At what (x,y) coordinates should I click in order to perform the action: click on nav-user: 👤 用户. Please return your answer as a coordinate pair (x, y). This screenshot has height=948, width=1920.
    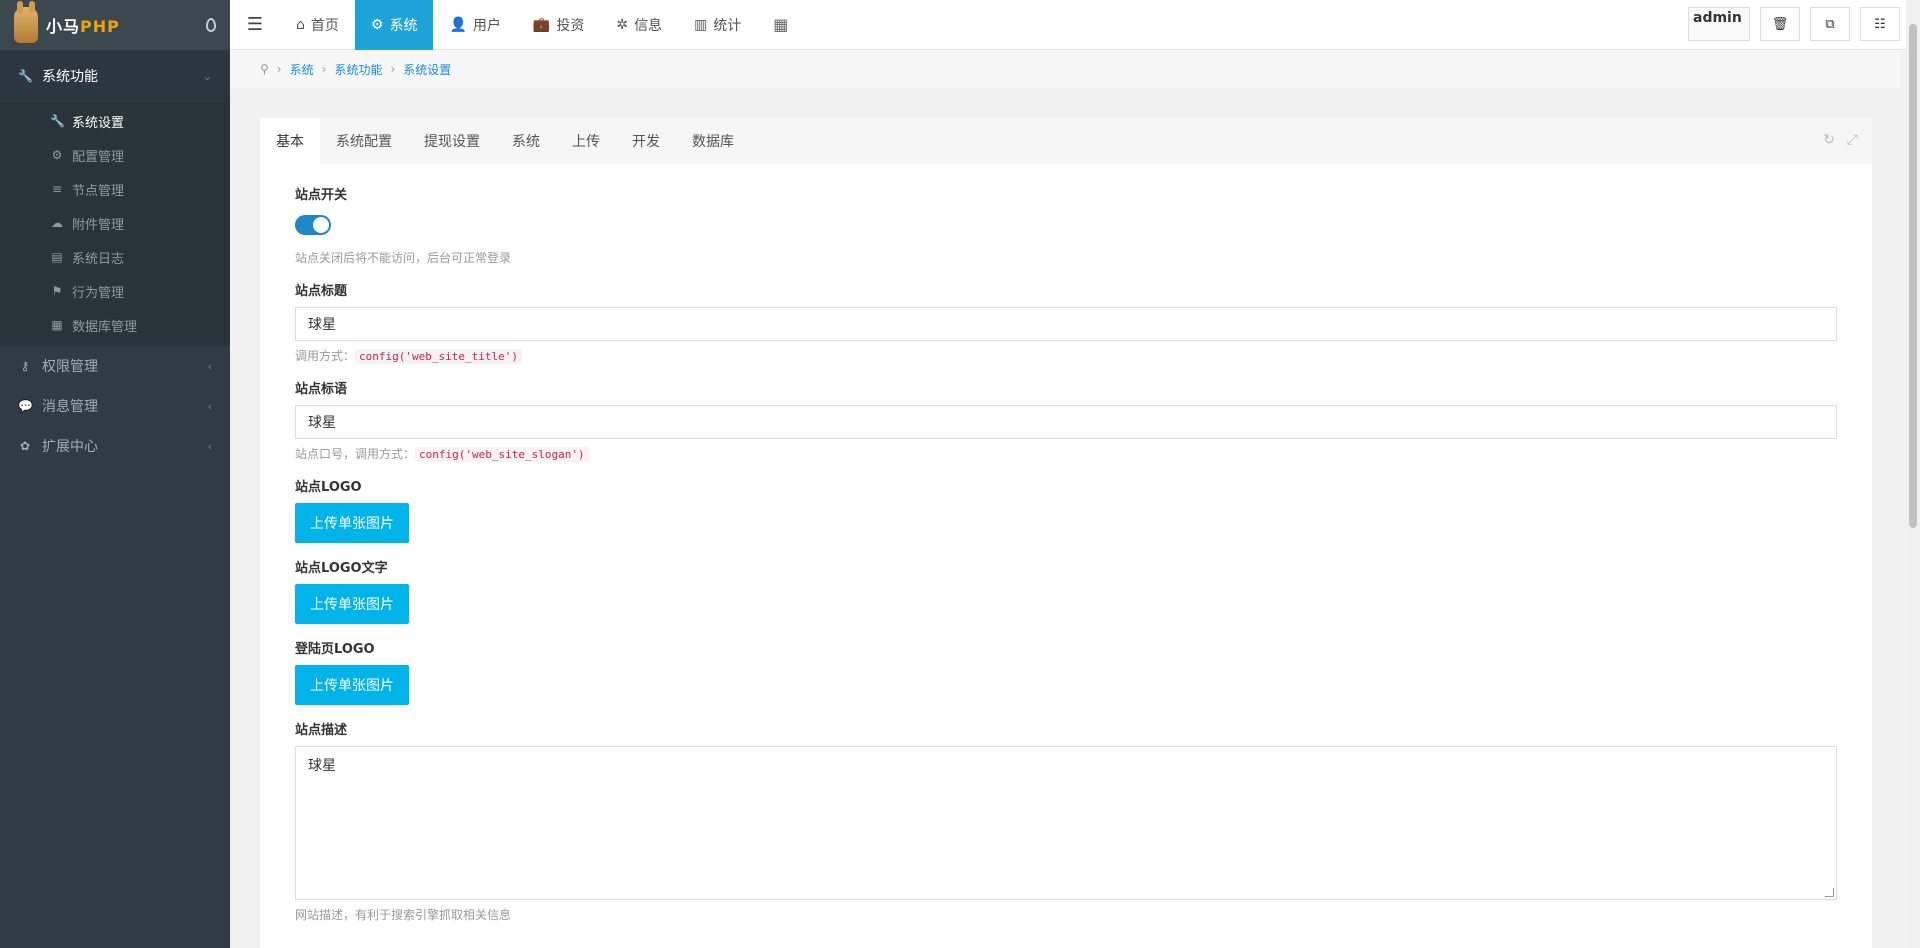
    Looking at the image, I should click on (474, 25).